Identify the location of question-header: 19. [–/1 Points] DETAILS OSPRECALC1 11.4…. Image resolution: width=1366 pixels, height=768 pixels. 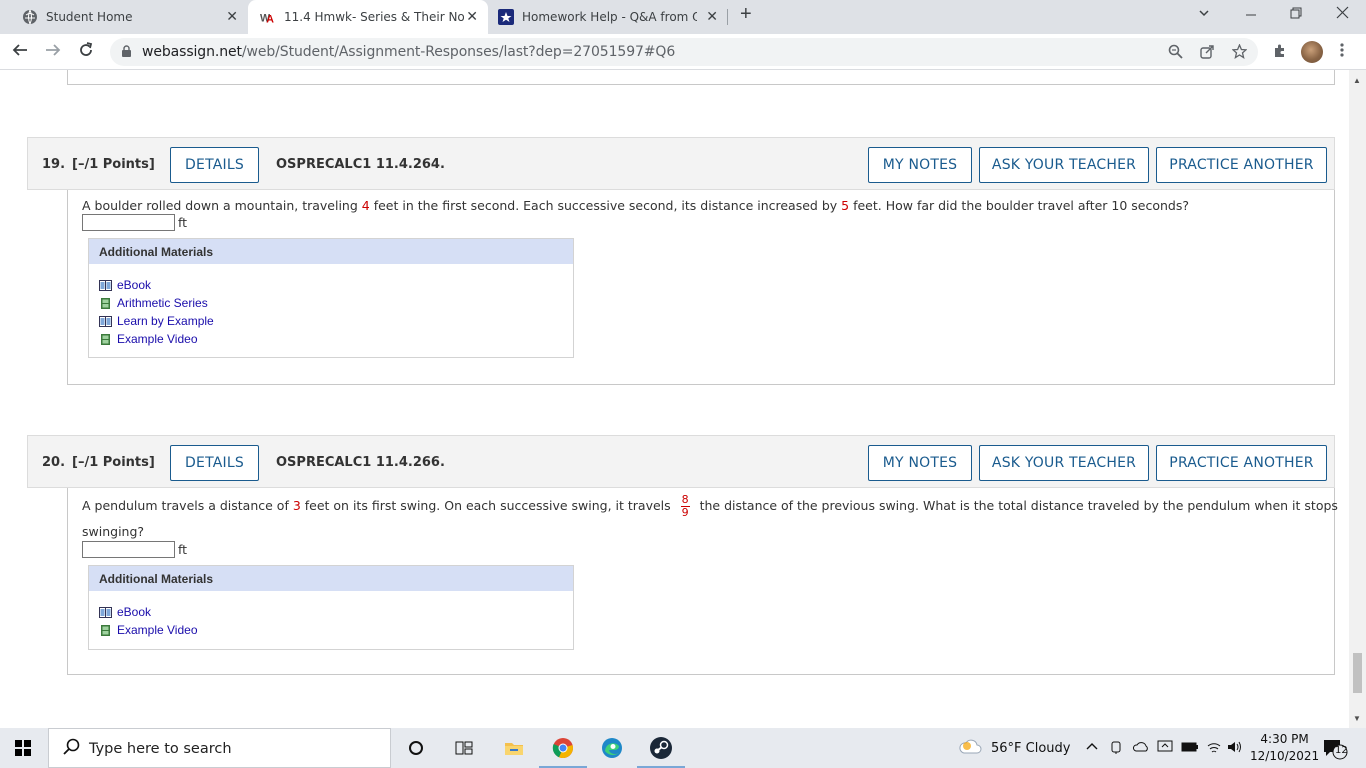
(681, 163).